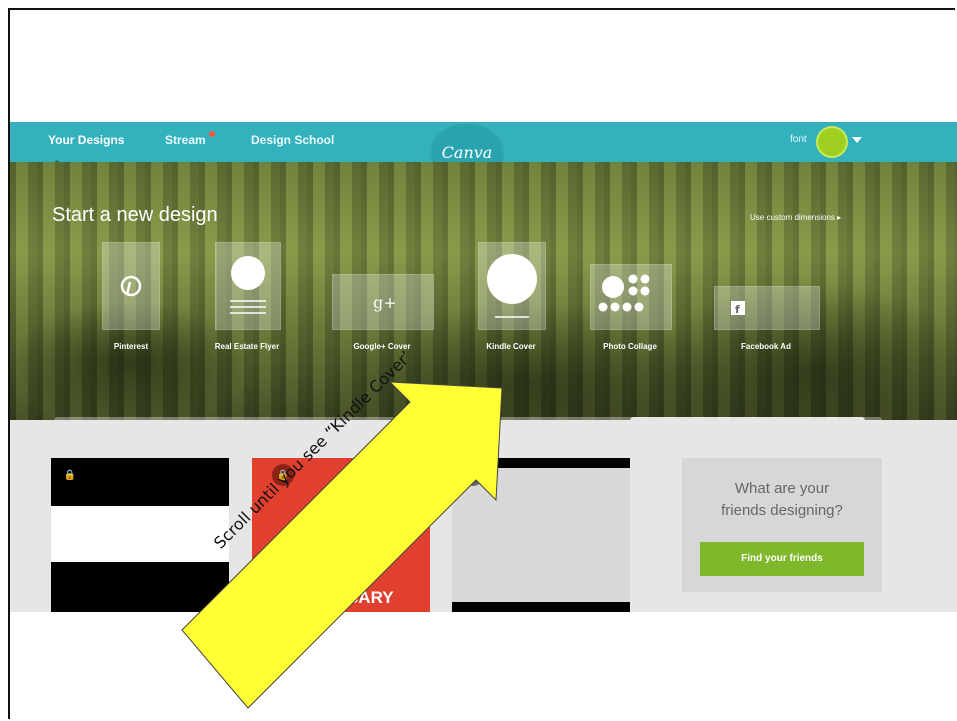  I want to click on friends-title-line2: friends designing?, so click(782, 510).